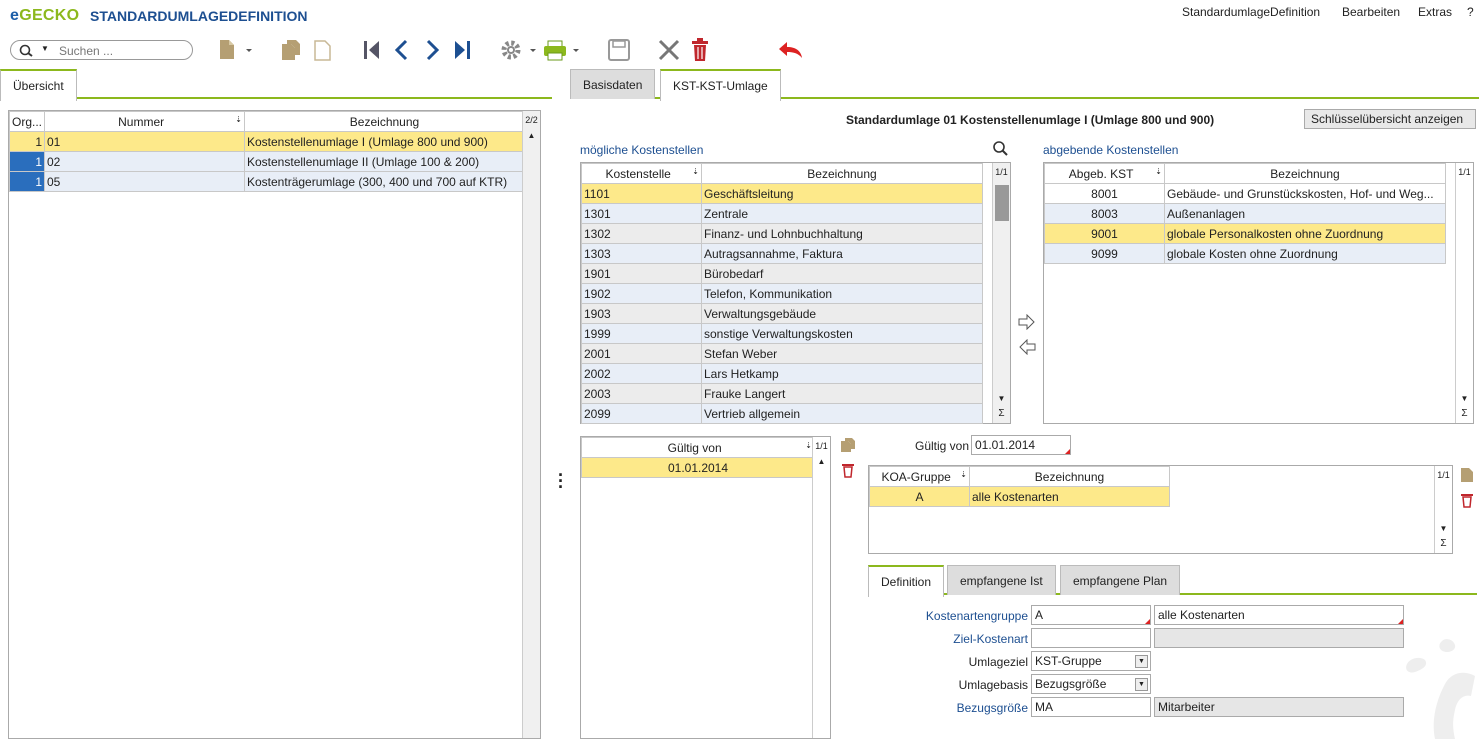 The height and width of the screenshot is (739, 1479). I want to click on valid-from-input: 01.01.2014, so click(1021, 445).